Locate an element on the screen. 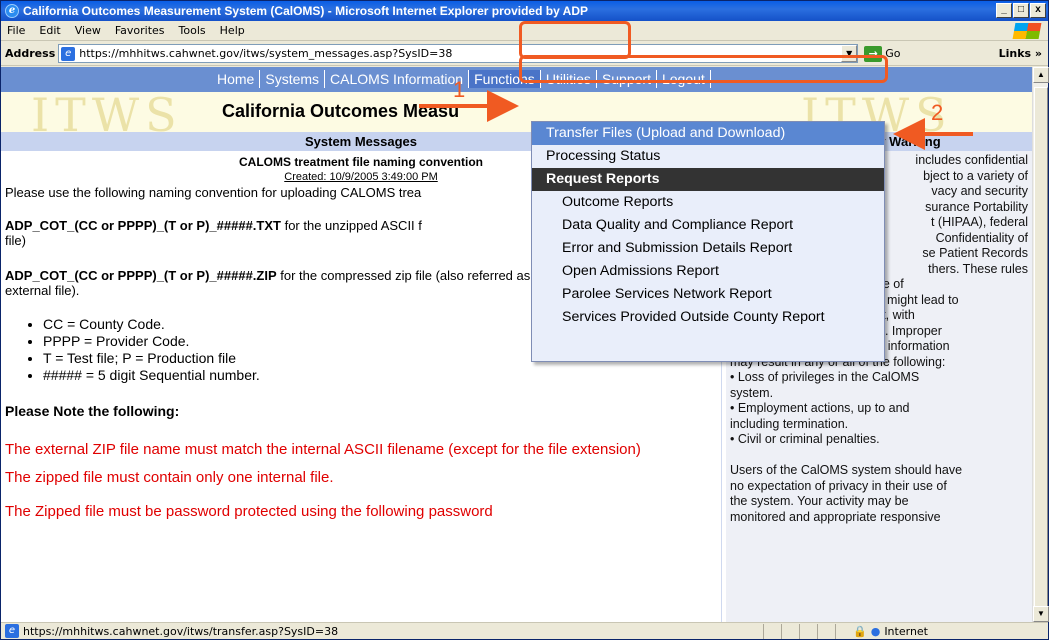 Image resolution: width=1049 pixels, height=641 pixels. status-zone: Internet is located at coordinates (906, 631).